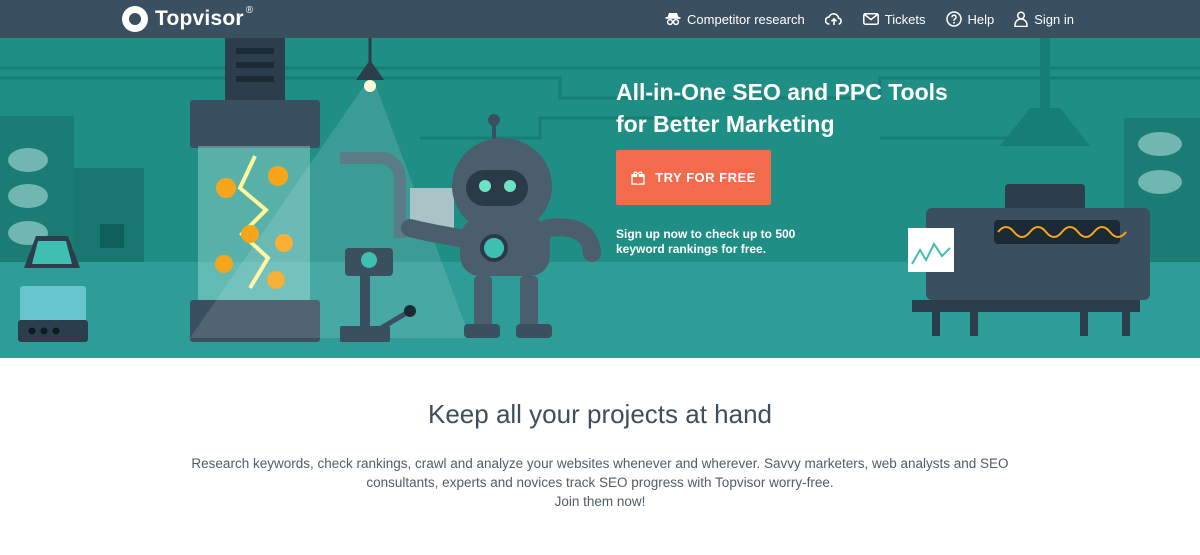 The image size is (1200, 555). I want to click on topvisor-logo: Topvisor ®, so click(187, 19).